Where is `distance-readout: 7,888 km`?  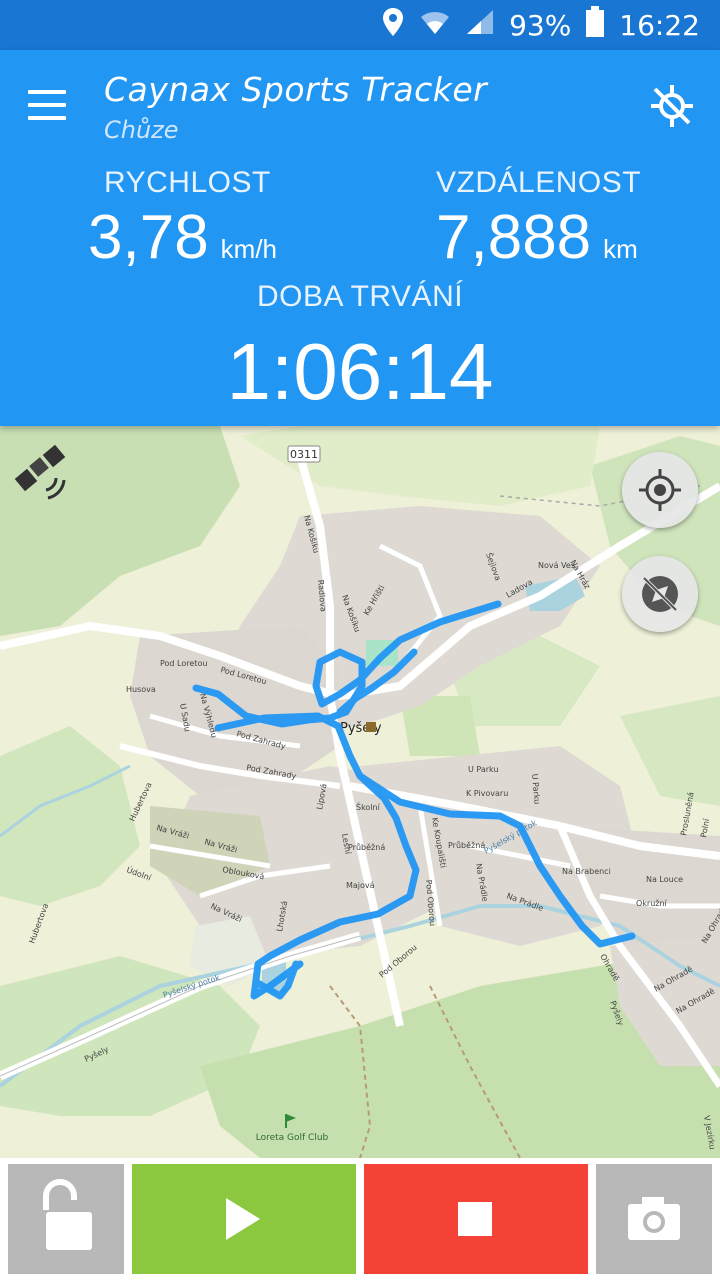
distance-readout: 7,888 km is located at coordinates (537, 237).